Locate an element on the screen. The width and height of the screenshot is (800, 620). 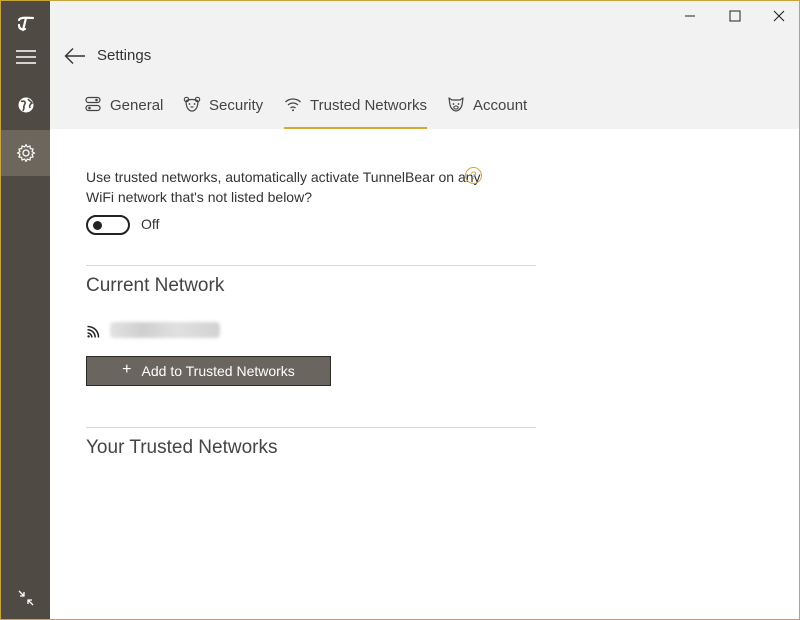
bear-face-icon is located at coordinates (456, 104).